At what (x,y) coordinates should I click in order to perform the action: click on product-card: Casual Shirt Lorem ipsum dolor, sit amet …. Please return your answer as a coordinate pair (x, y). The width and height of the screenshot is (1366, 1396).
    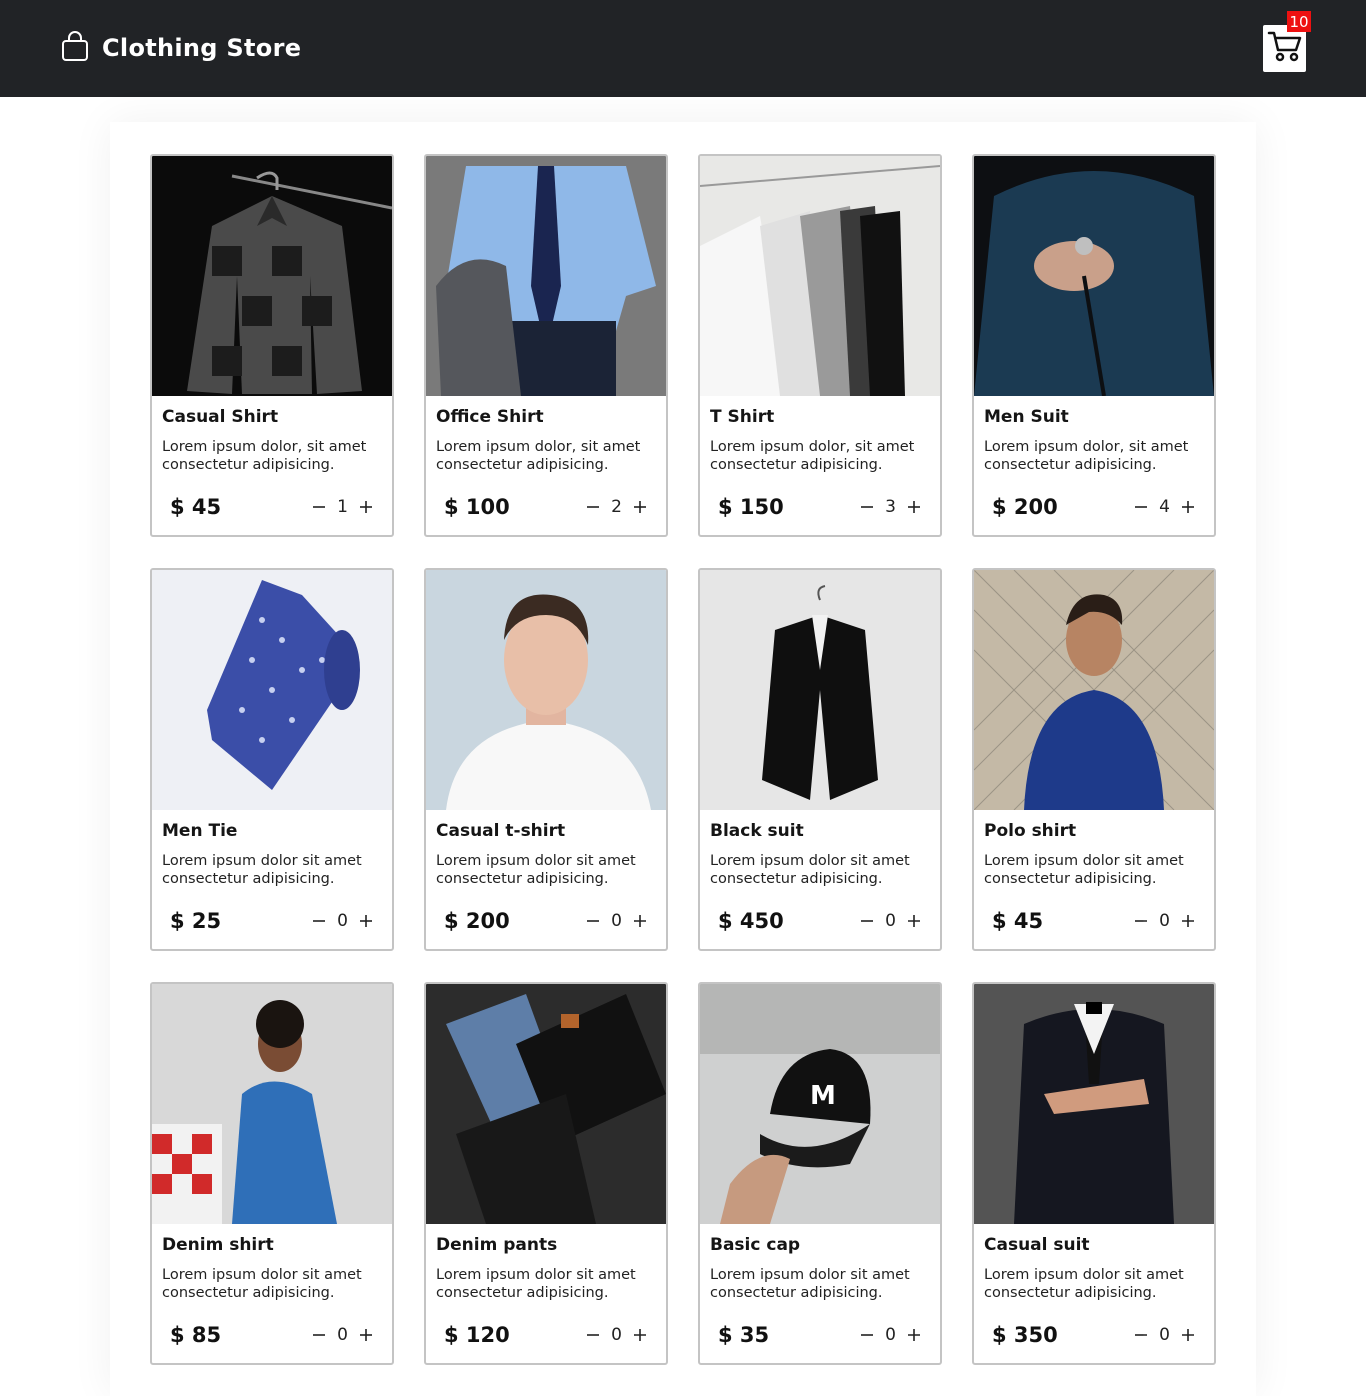
    Looking at the image, I should click on (272, 345).